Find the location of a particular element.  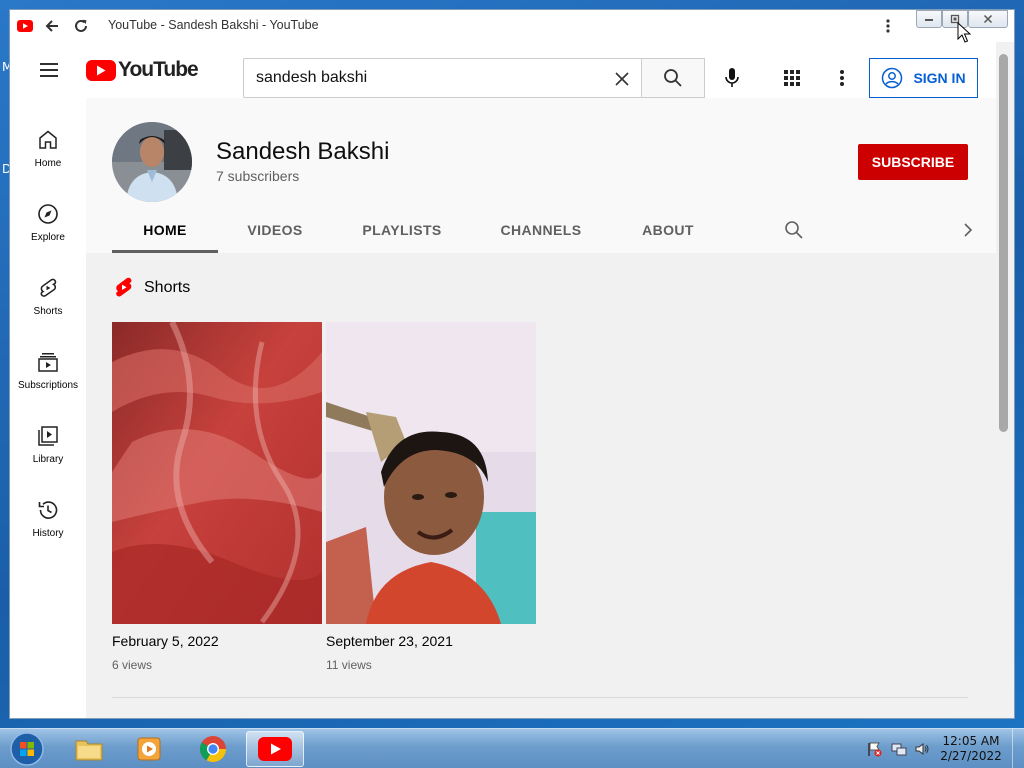

shorts-section-header: Shorts is located at coordinates (152, 288).